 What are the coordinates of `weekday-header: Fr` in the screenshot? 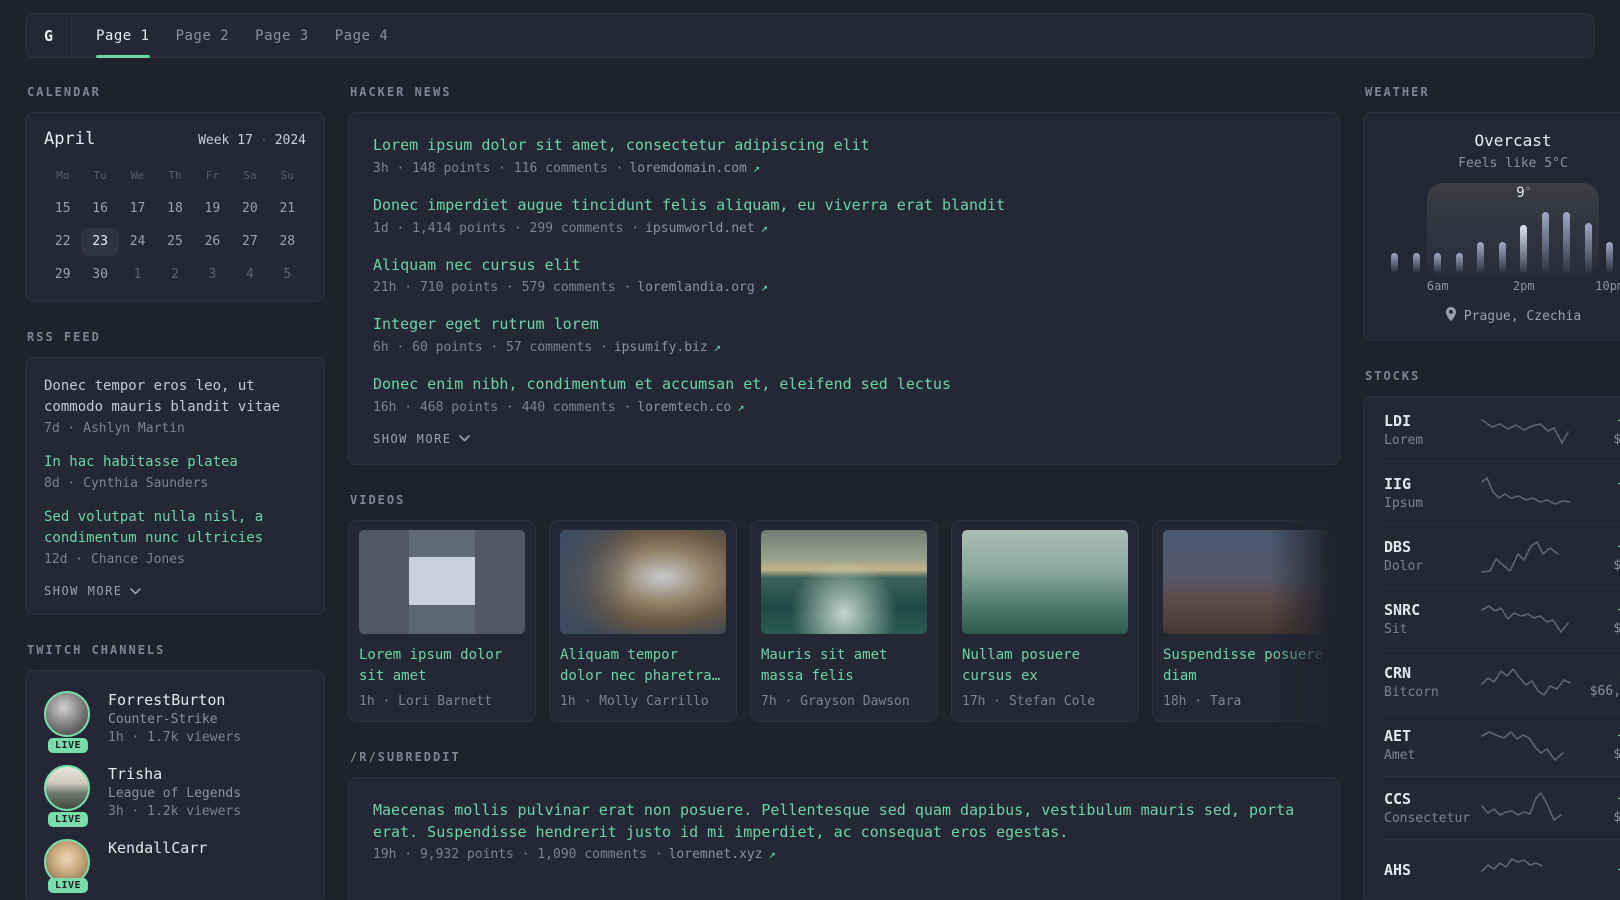 It's located at (212, 175).